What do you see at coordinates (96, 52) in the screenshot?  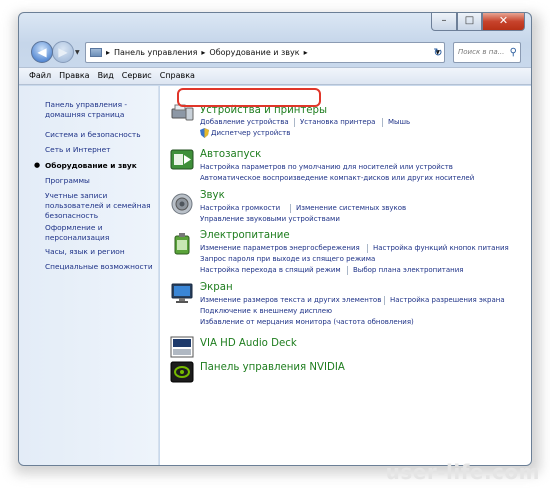 I see `control-panel-icon` at bounding box center [96, 52].